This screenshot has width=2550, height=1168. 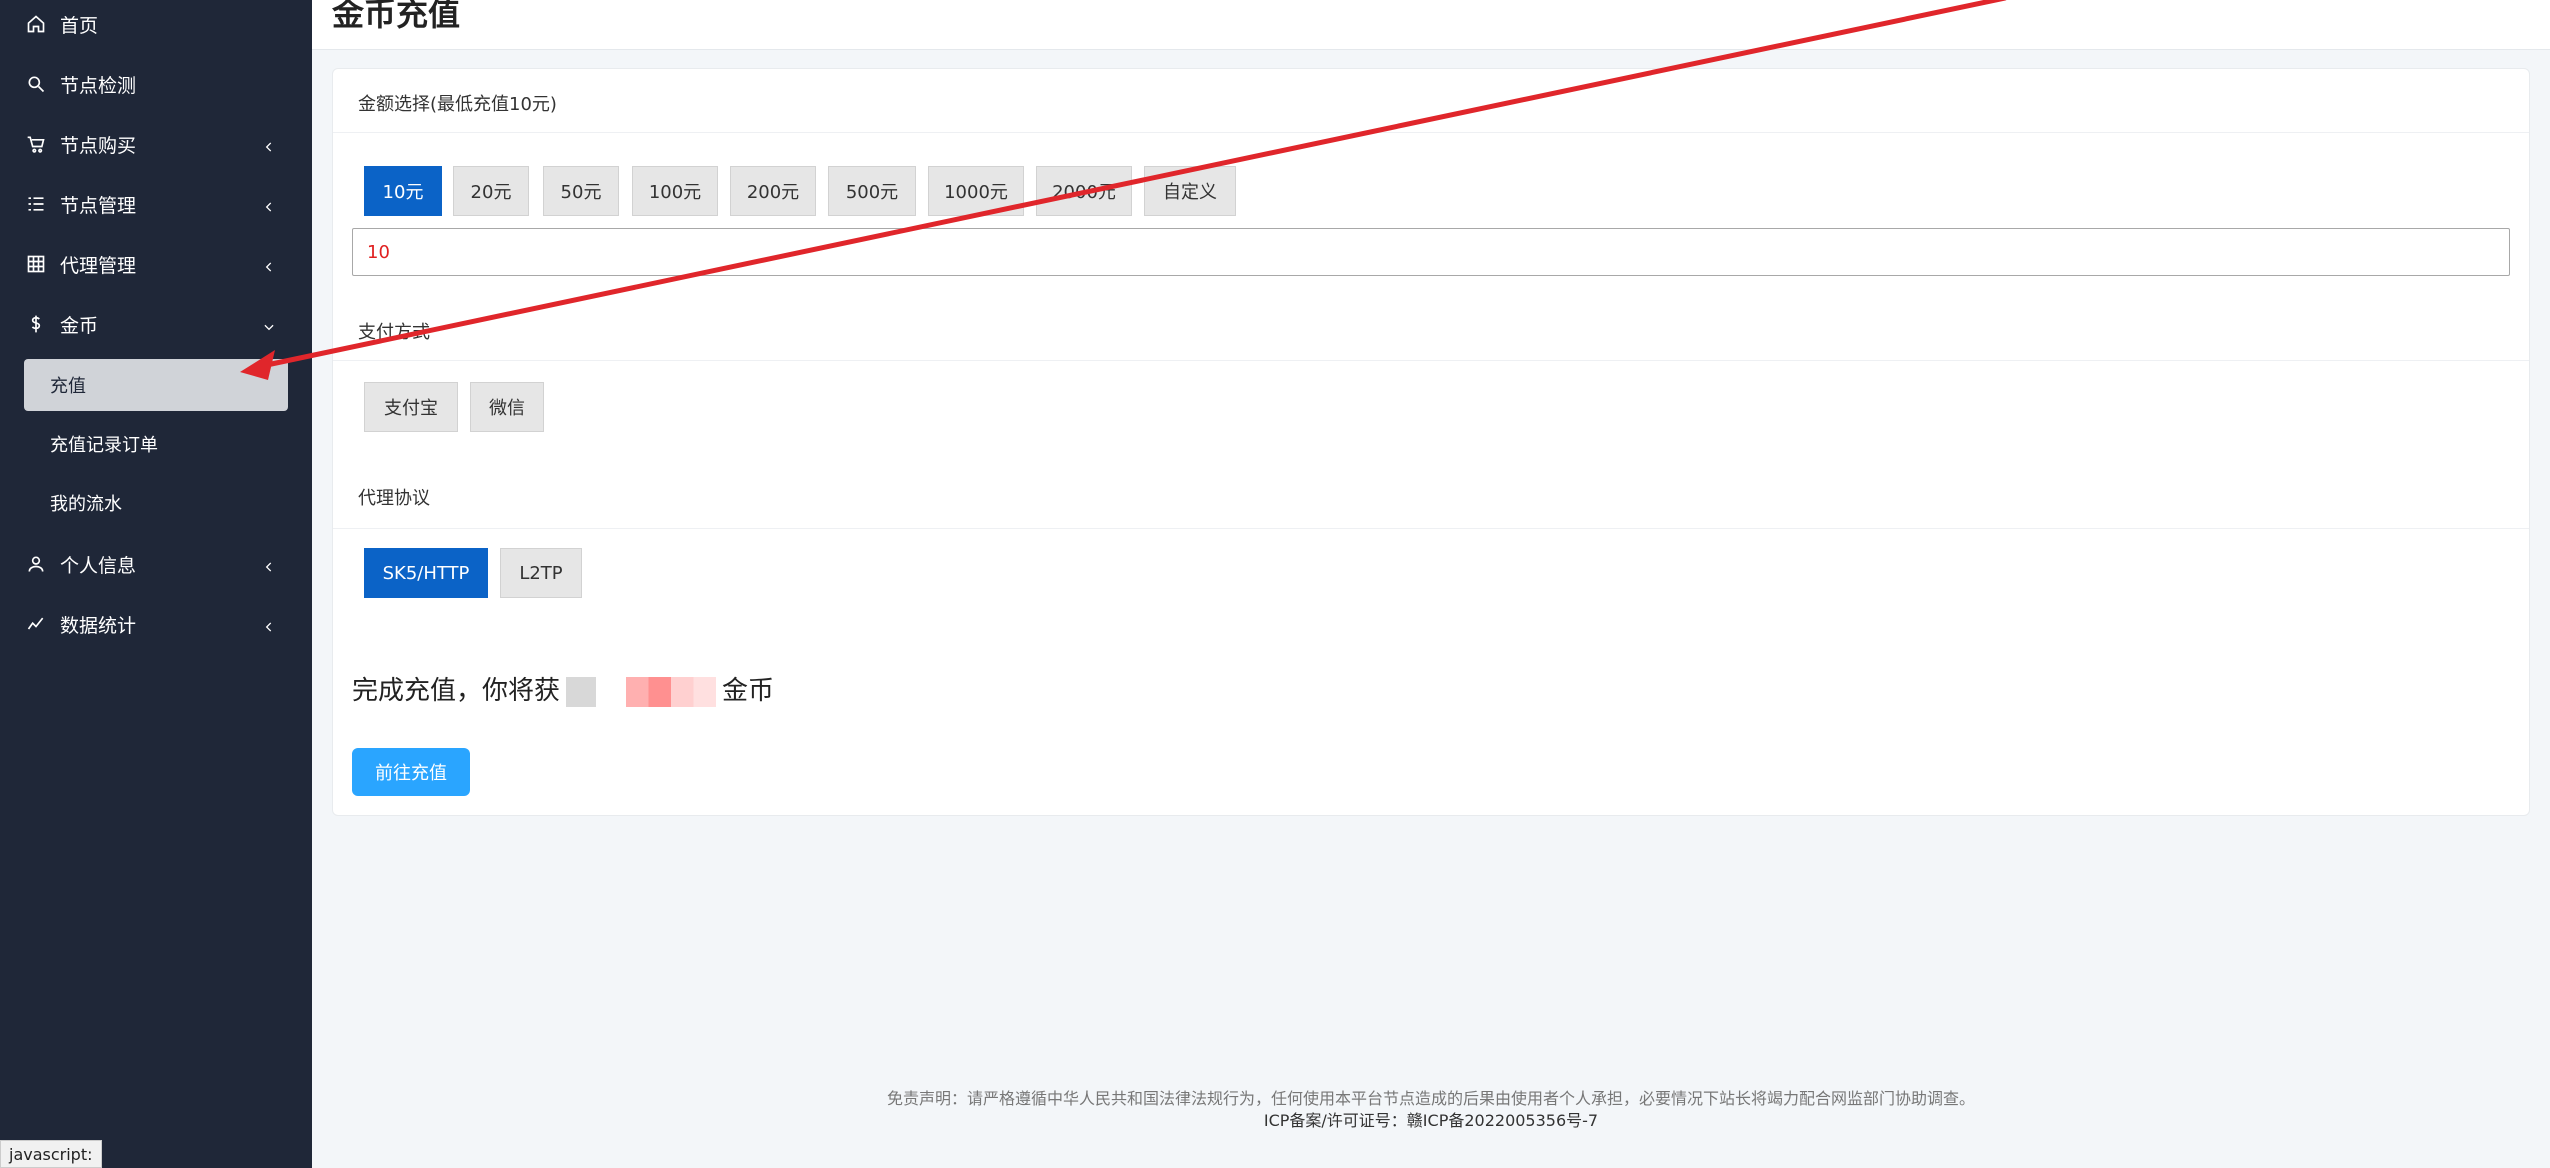 I want to click on sidebar-subitem-label: 我的流水, so click(x=86, y=504).